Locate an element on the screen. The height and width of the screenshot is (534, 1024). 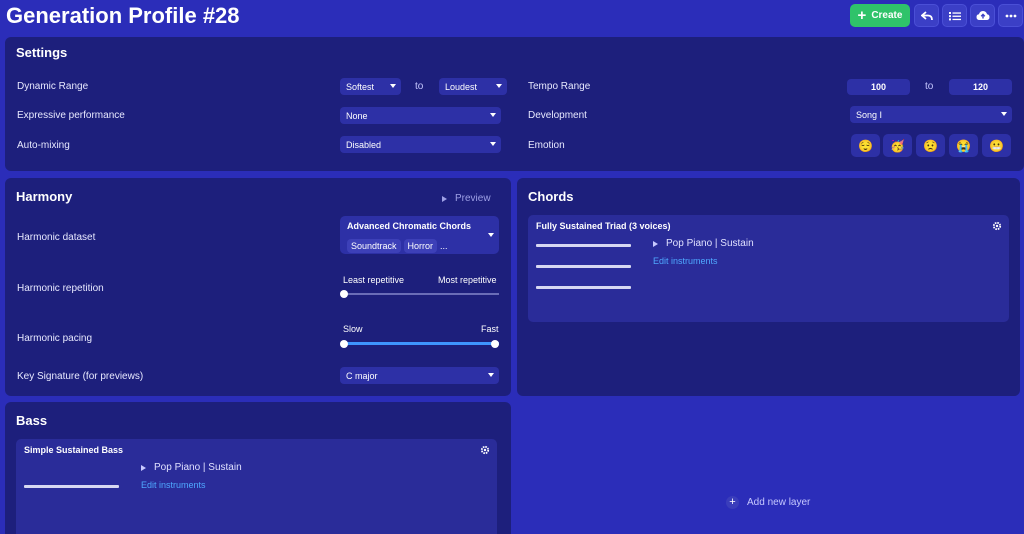
harmony-title: Harmony is located at coordinates (44, 196).